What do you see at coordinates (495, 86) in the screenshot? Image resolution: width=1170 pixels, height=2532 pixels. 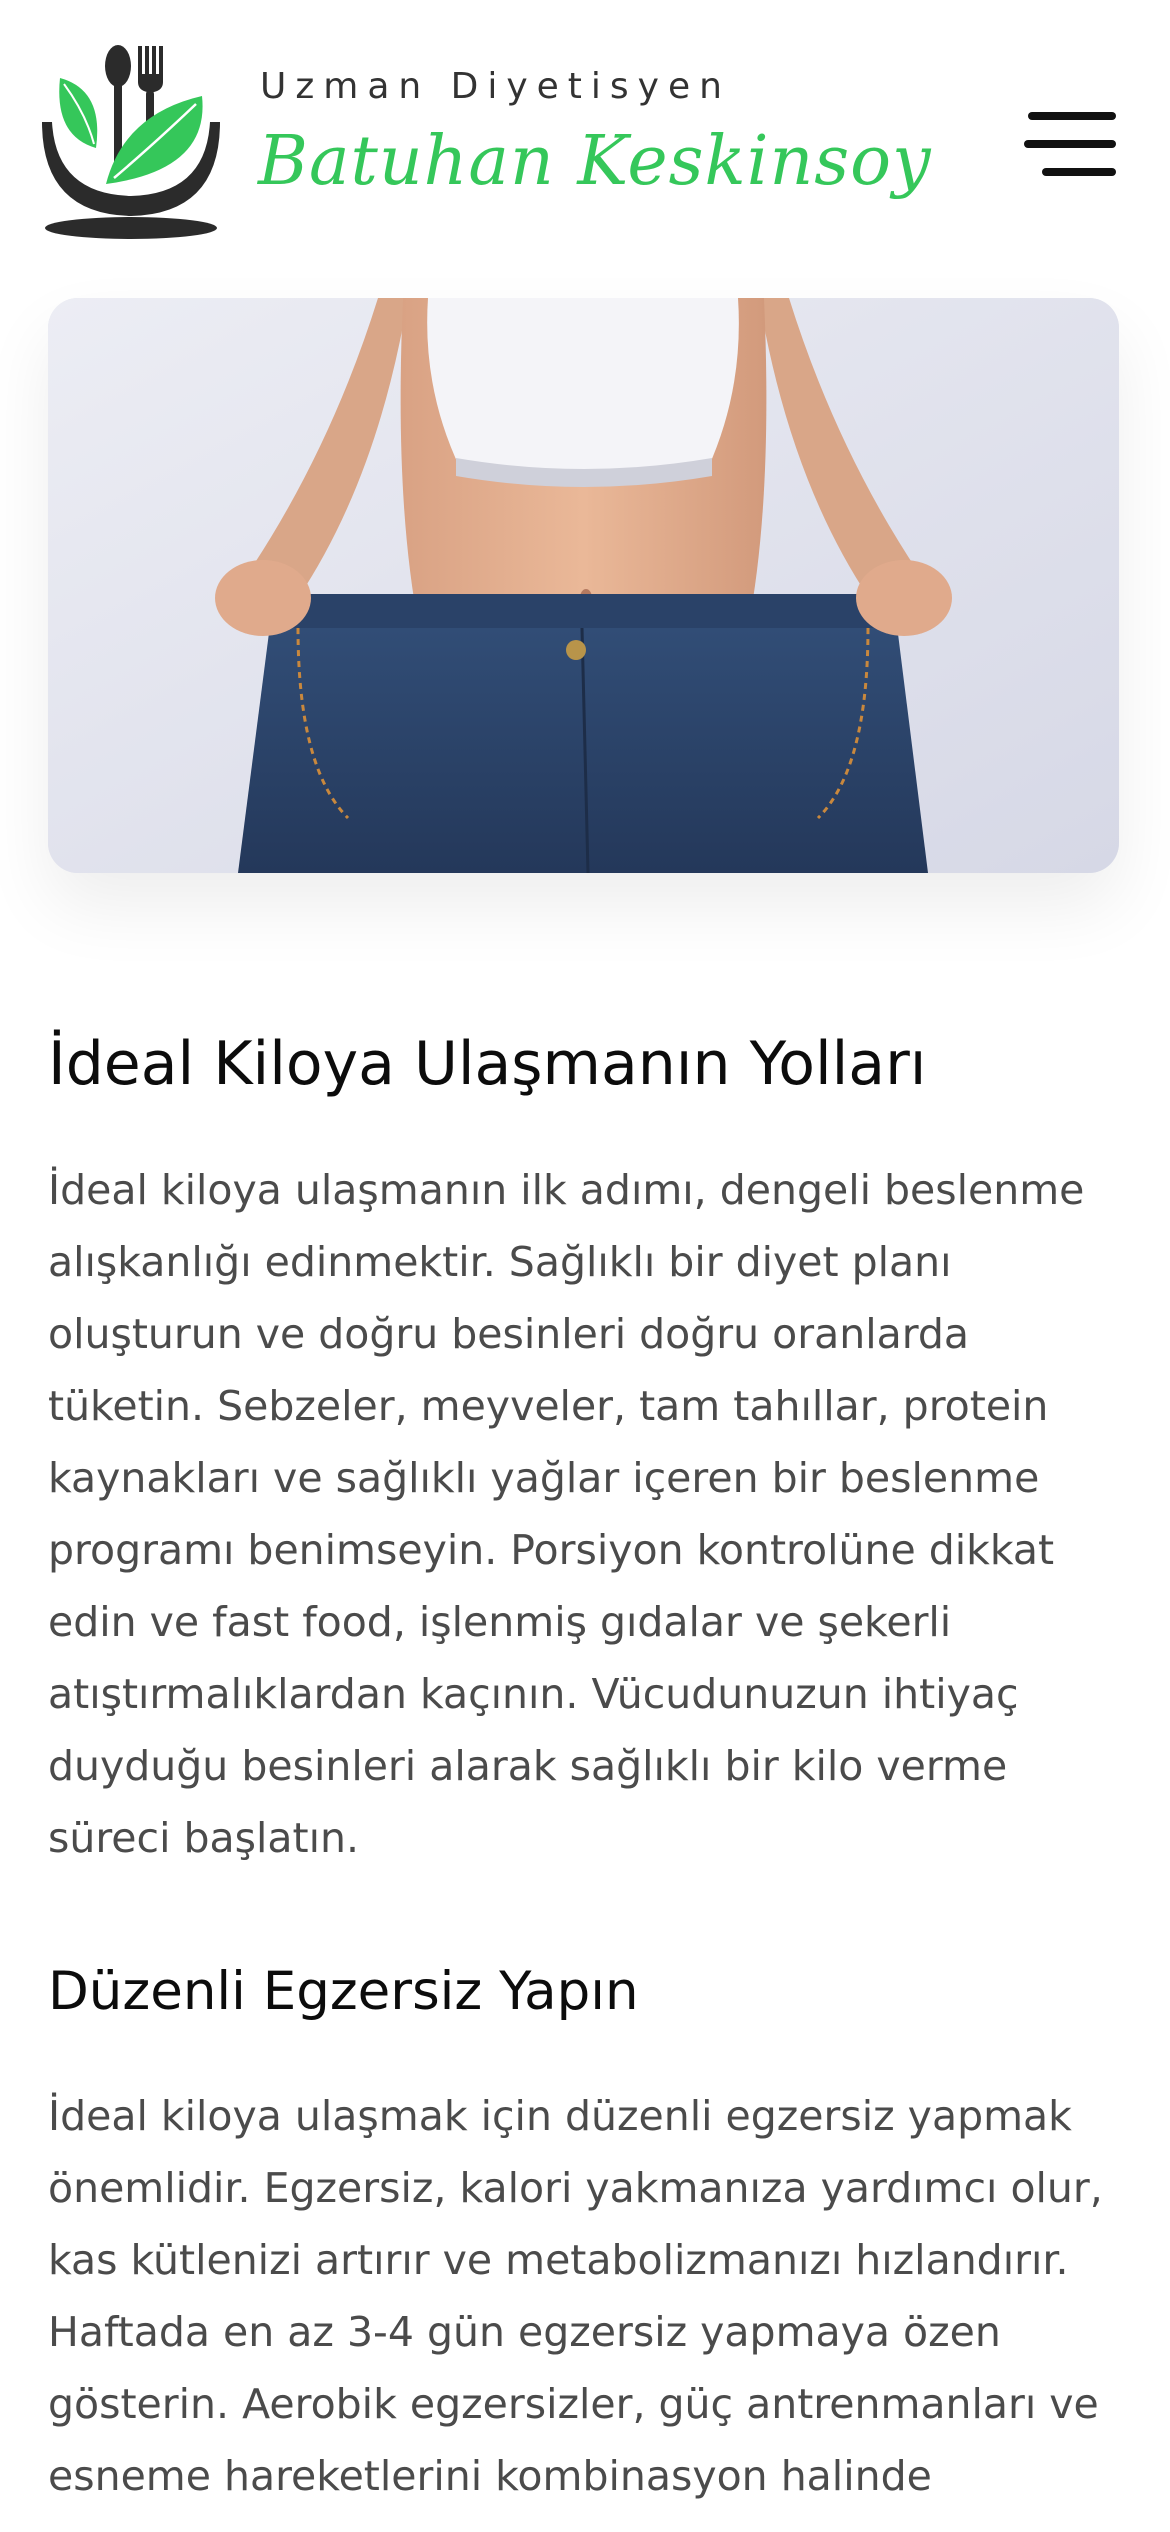 I see `brand-subtitle: Uzman Diyetisyen` at bounding box center [495, 86].